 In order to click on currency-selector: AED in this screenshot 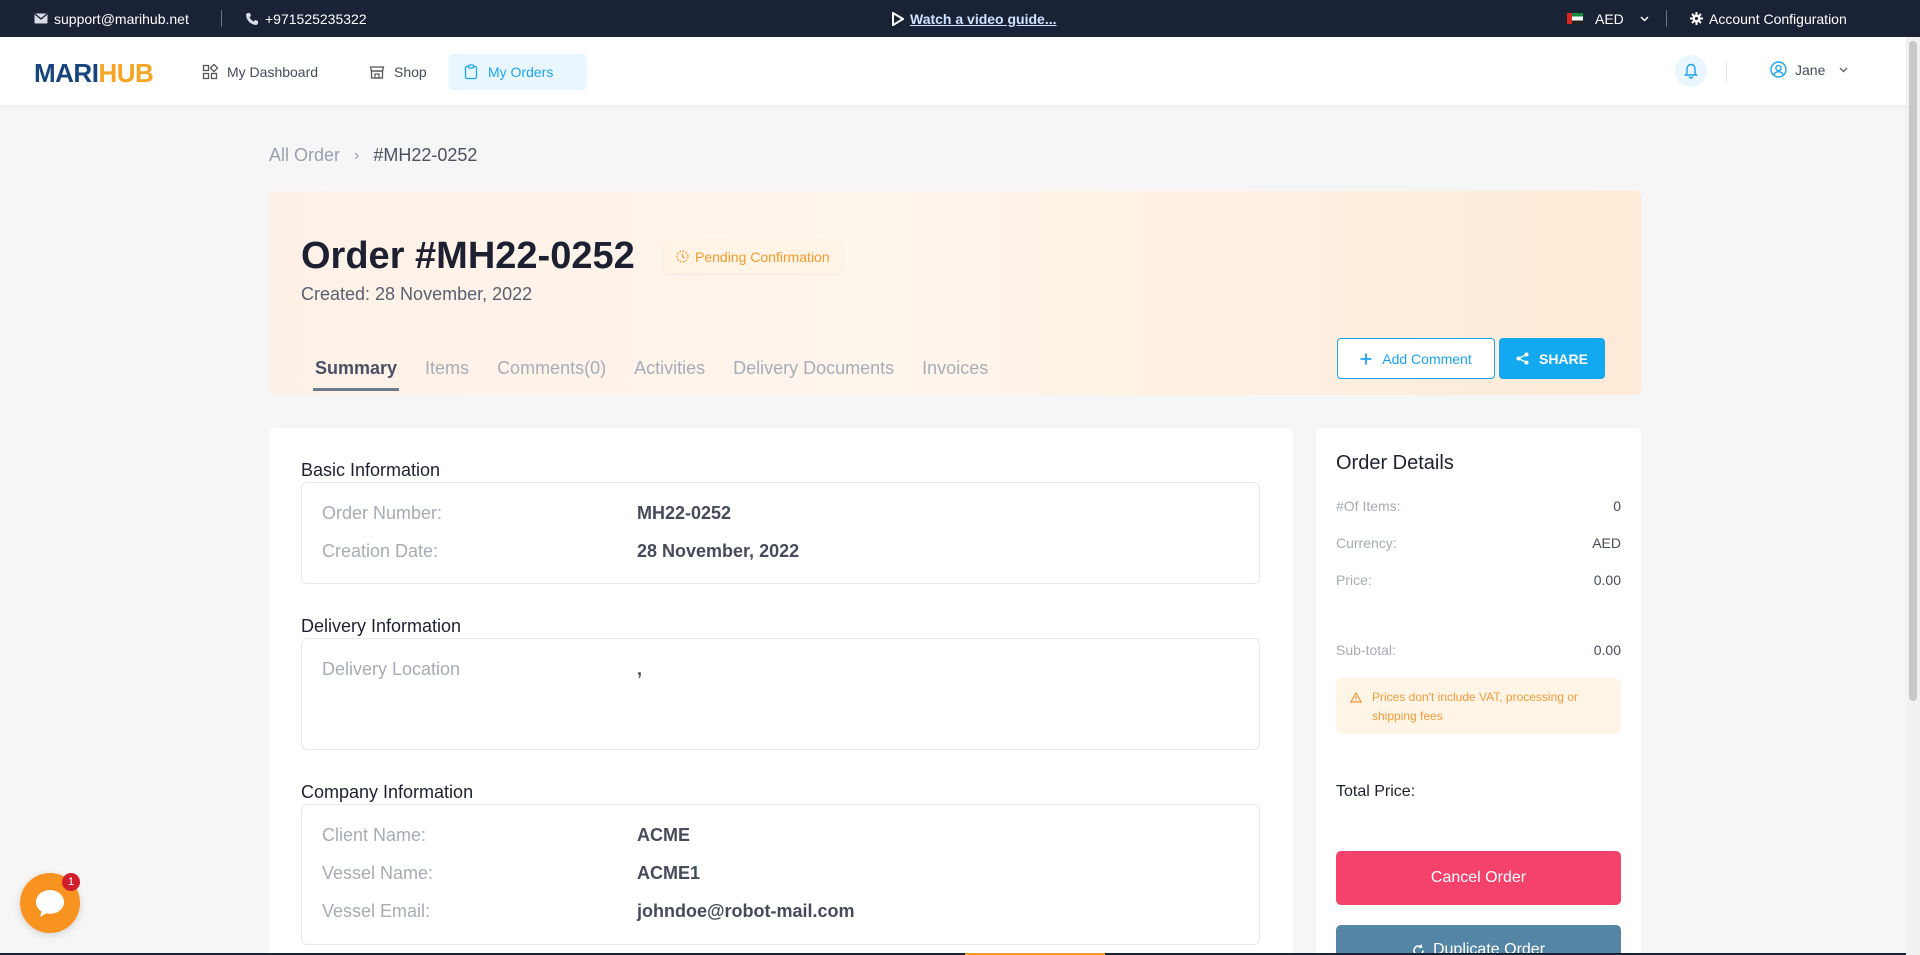, I will do `click(1608, 18)`.